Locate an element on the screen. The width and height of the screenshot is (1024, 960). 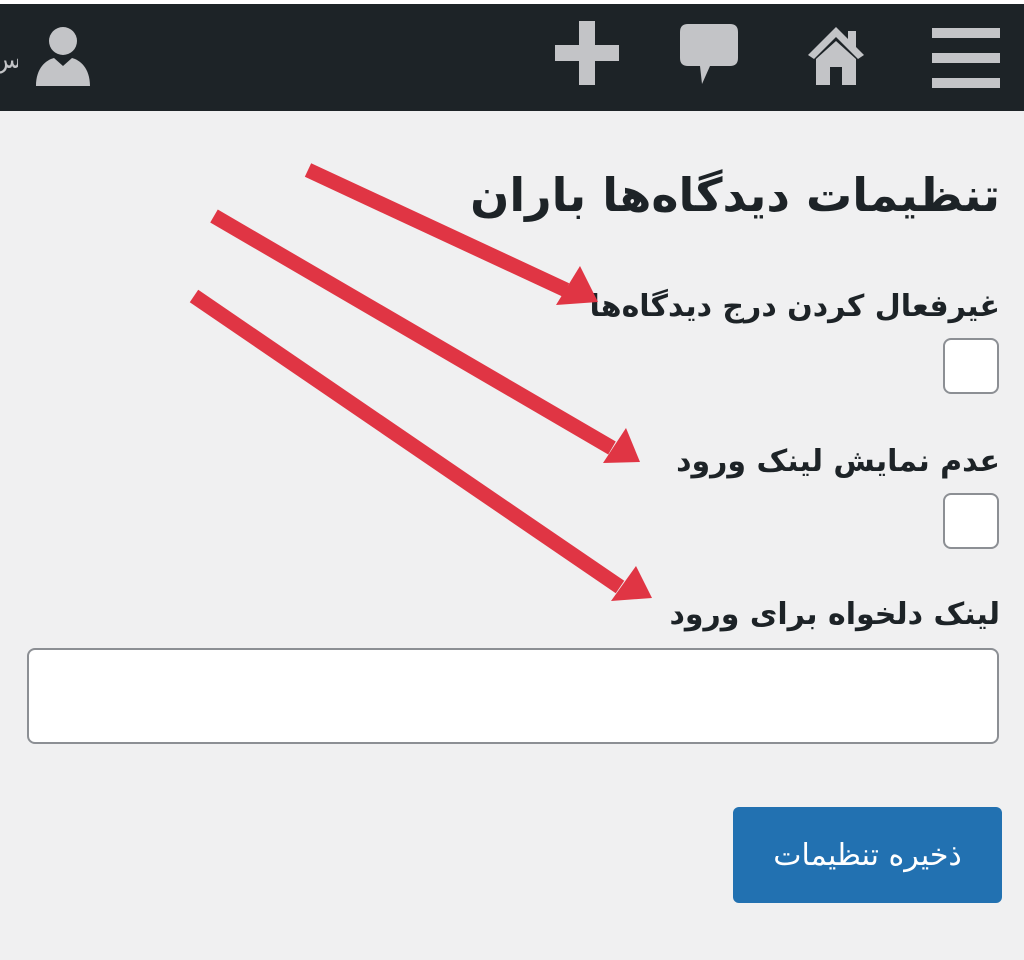
comment-icon is located at coordinates (709, 55).